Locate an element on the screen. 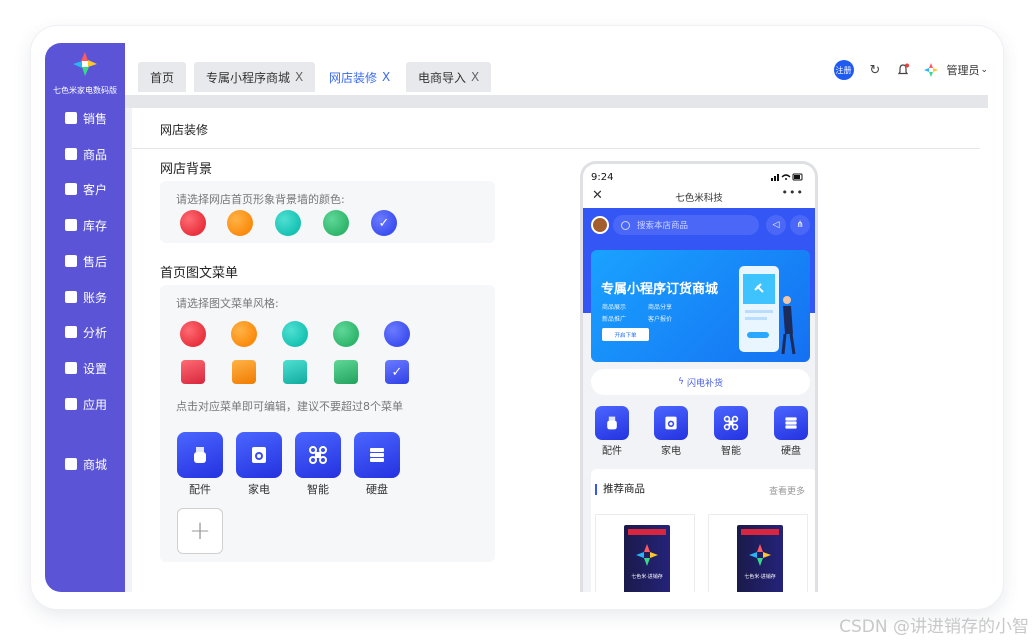 The width and height of the screenshot is (1033, 643). speaker-icon: ◁ is located at coordinates (776, 225).